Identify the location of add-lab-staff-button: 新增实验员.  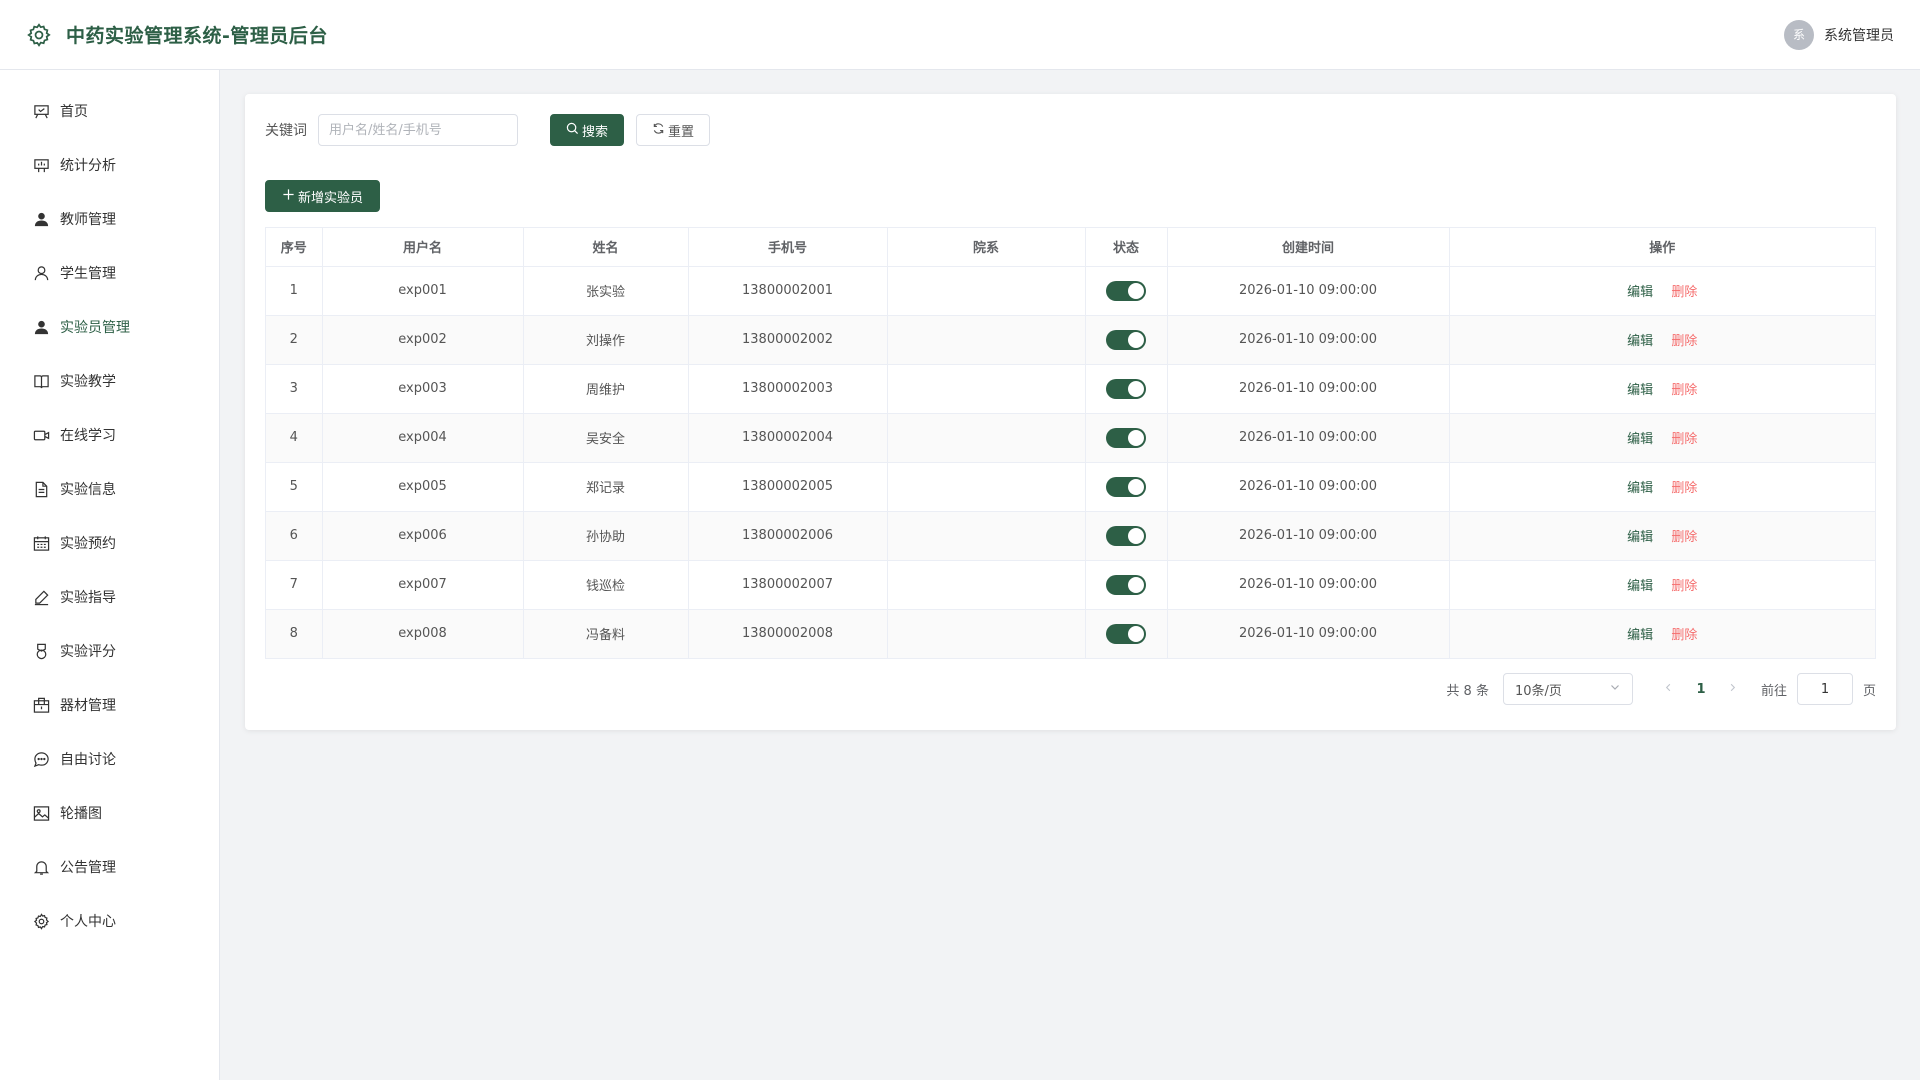
(323, 196).